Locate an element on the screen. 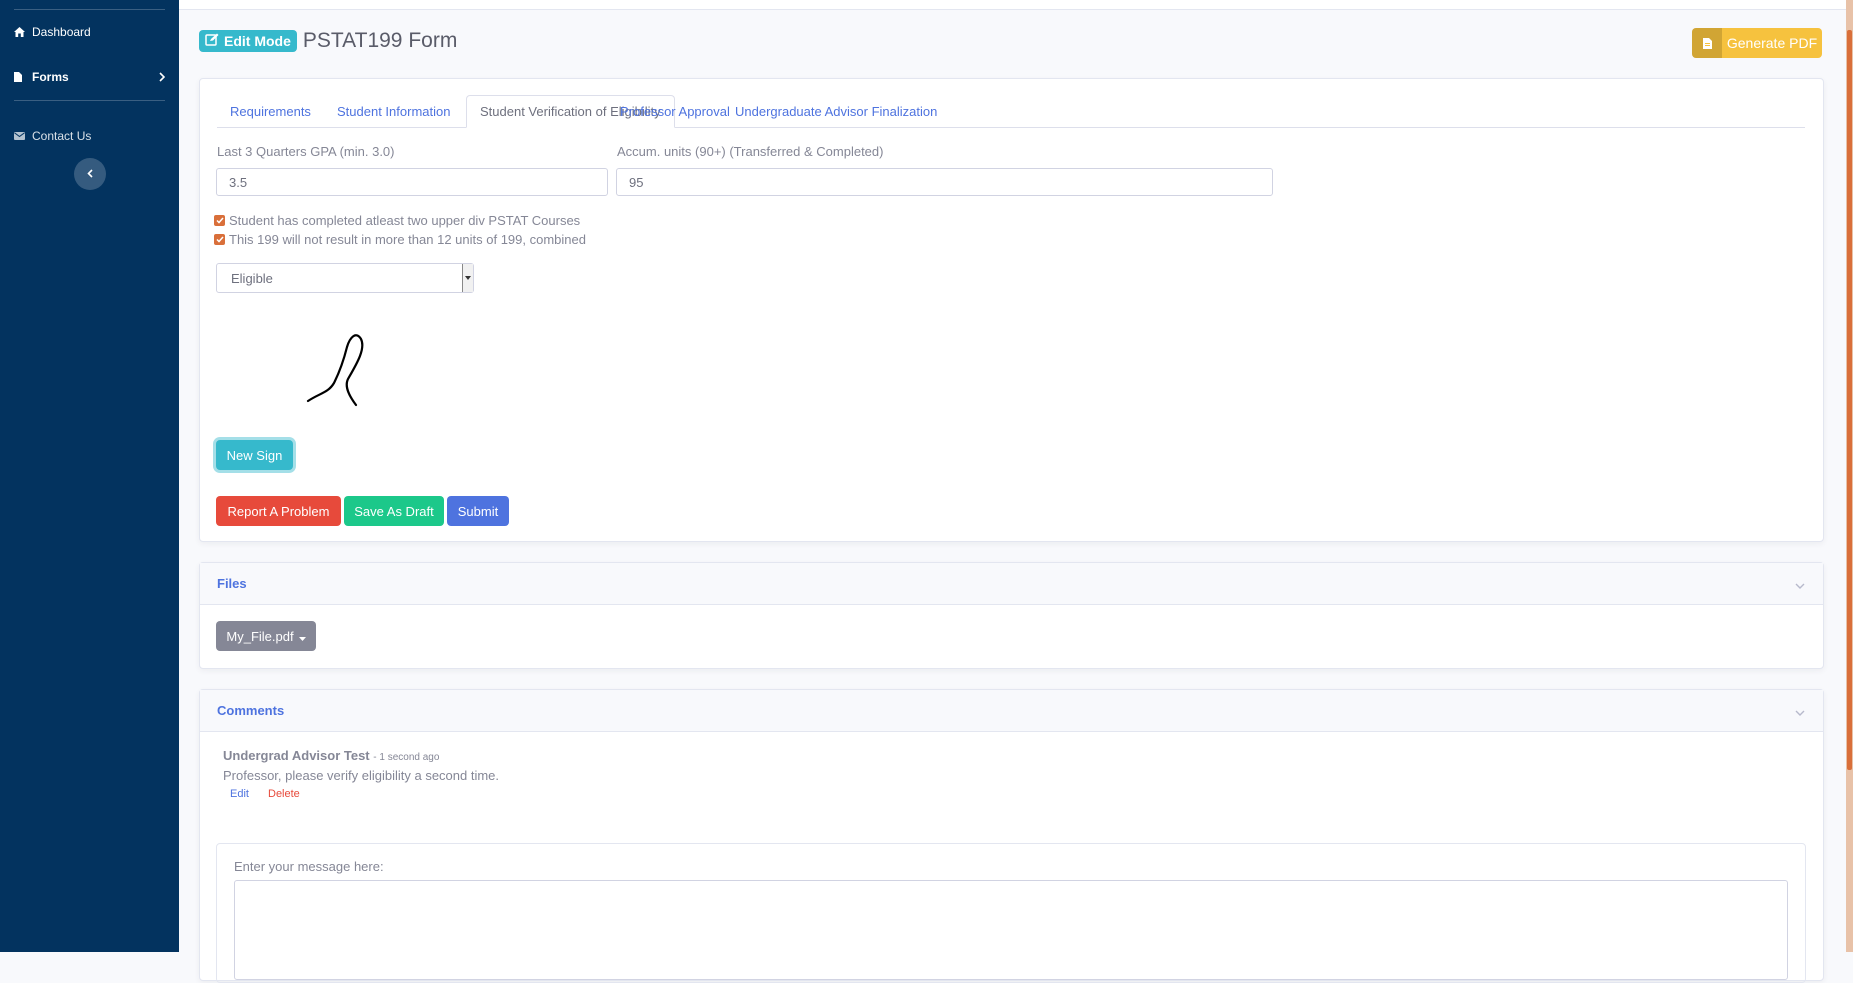 Image resolution: width=1853 pixels, height=983 pixels. edit-mode-badge: Edit Mode is located at coordinates (248, 41).